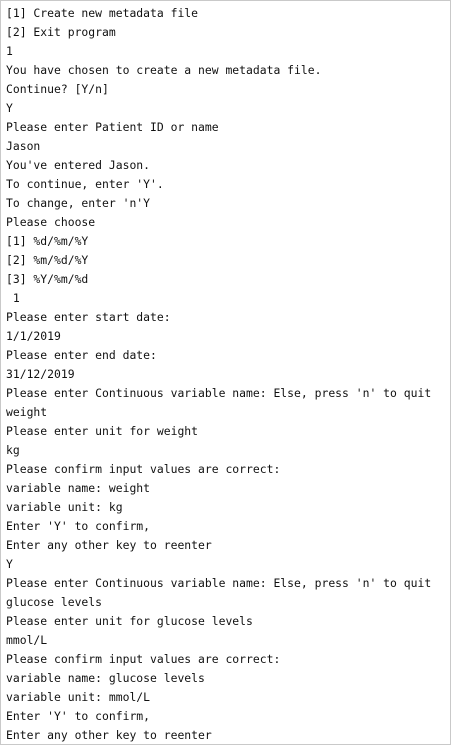  What do you see at coordinates (57, 89) in the screenshot?
I see `terminal-line: Continue? [Y/n]` at bounding box center [57, 89].